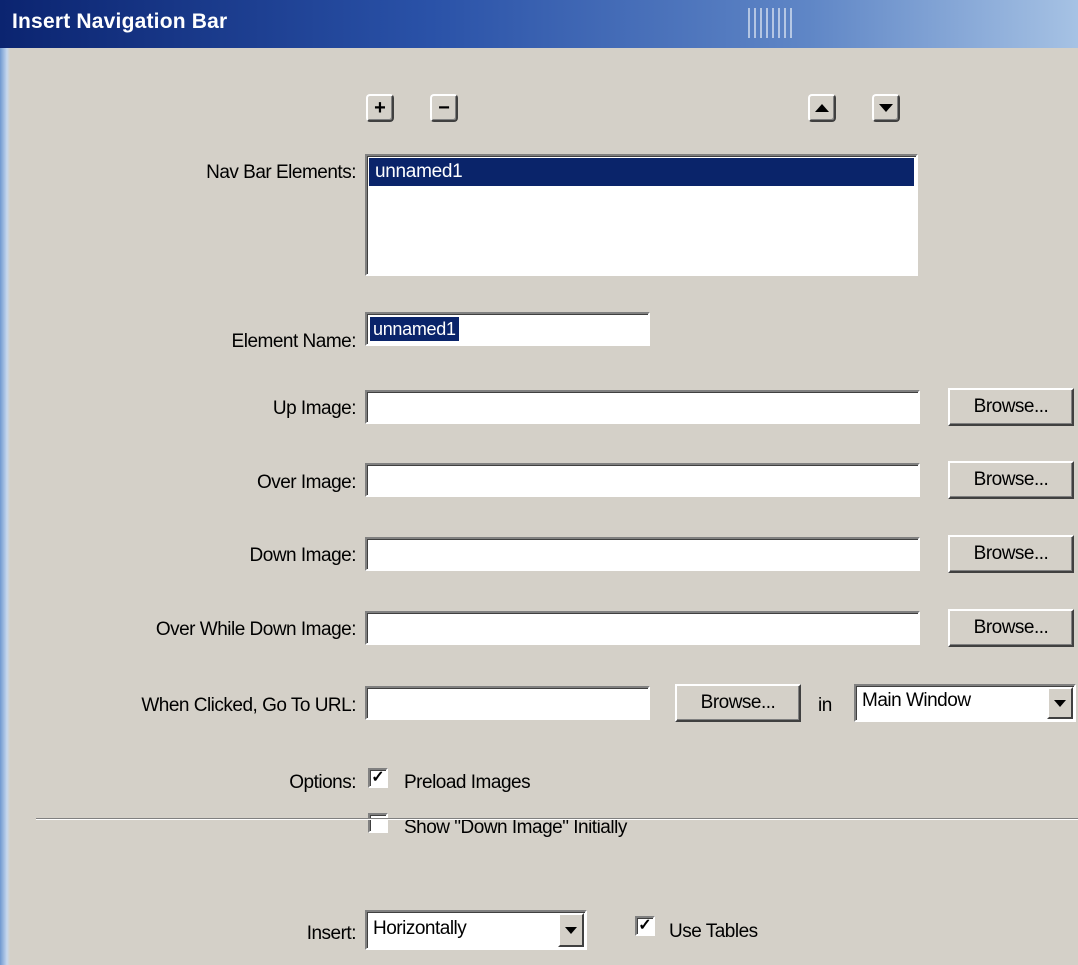 Image resolution: width=1078 pixels, height=965 pixels. I want to click on use-tables-label: Use Tables, so click(713, 932).